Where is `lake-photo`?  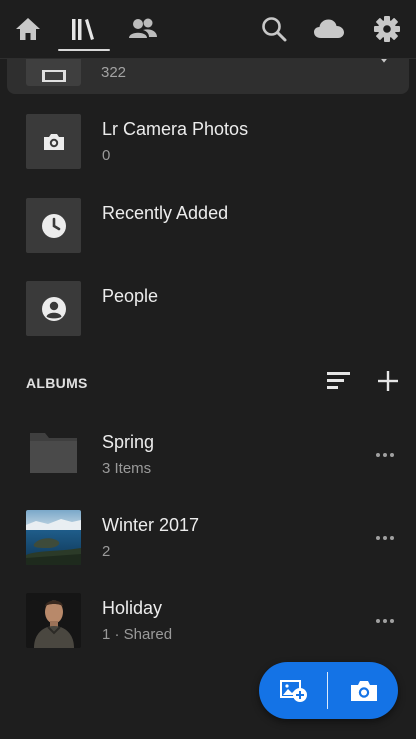 lake-photo is located at coordinates (53, 537).